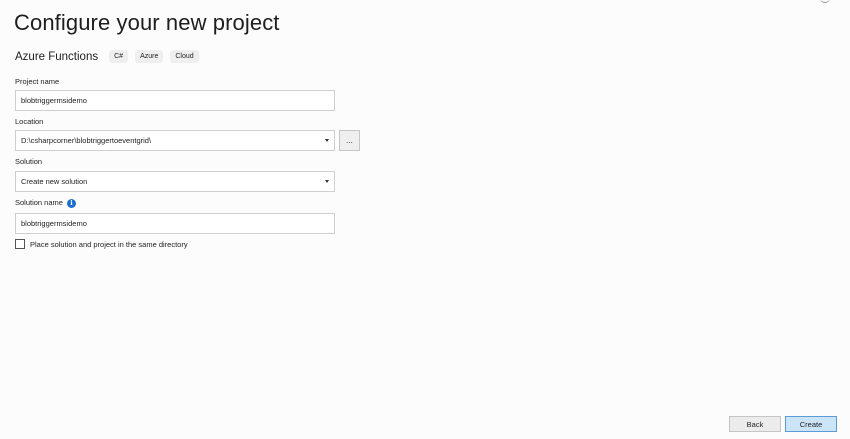 This screenshot has height=439, width=850. Describe the element at coordinates (184, 56) in the screenshot. I see `tag-project-type: Cloud` at that location.